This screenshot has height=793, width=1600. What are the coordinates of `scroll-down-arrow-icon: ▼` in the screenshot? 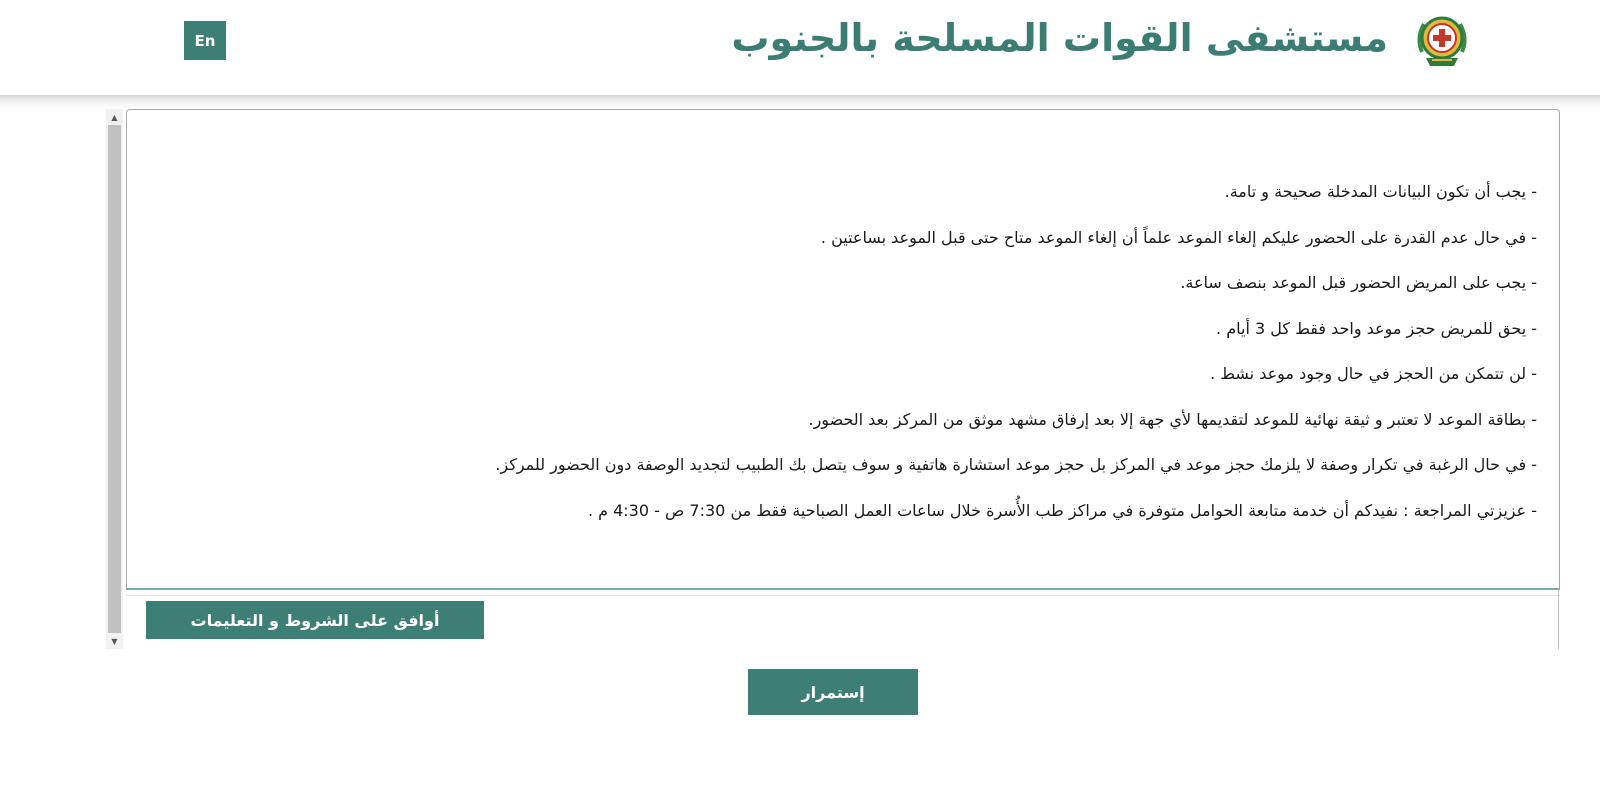 It's located at (114, 641).